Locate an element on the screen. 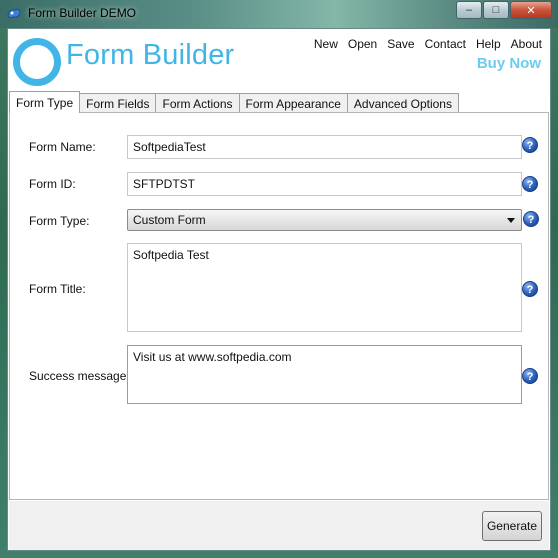 This screenshot has width=558, height=558. generate-button: Generate is located at coordinates (512, 526).